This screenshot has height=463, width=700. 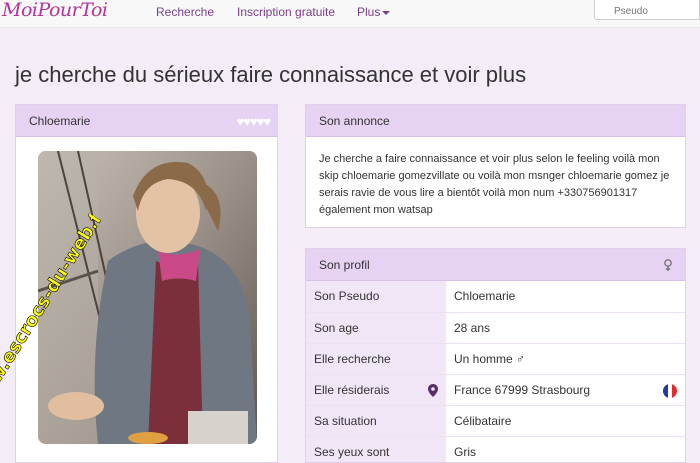 I want to click on row-label: Sa situation, so click(x=376, y=420).